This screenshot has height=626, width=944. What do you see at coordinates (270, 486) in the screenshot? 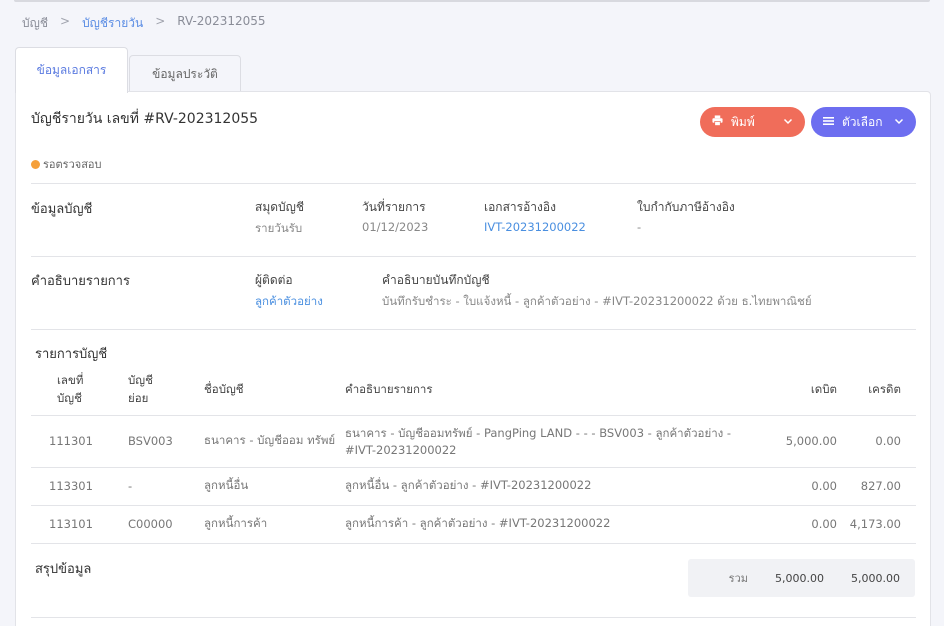
I see `cell-account-name: ลูกหนี้อื่น` at bounding box center [270, 486].